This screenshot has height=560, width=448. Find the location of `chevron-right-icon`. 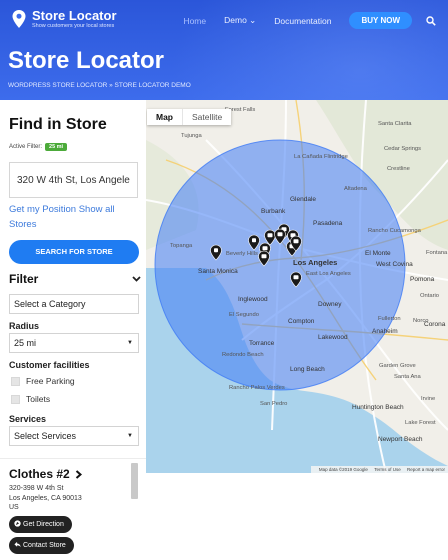

chevron-right-icon is located at coordinates (79, 474).